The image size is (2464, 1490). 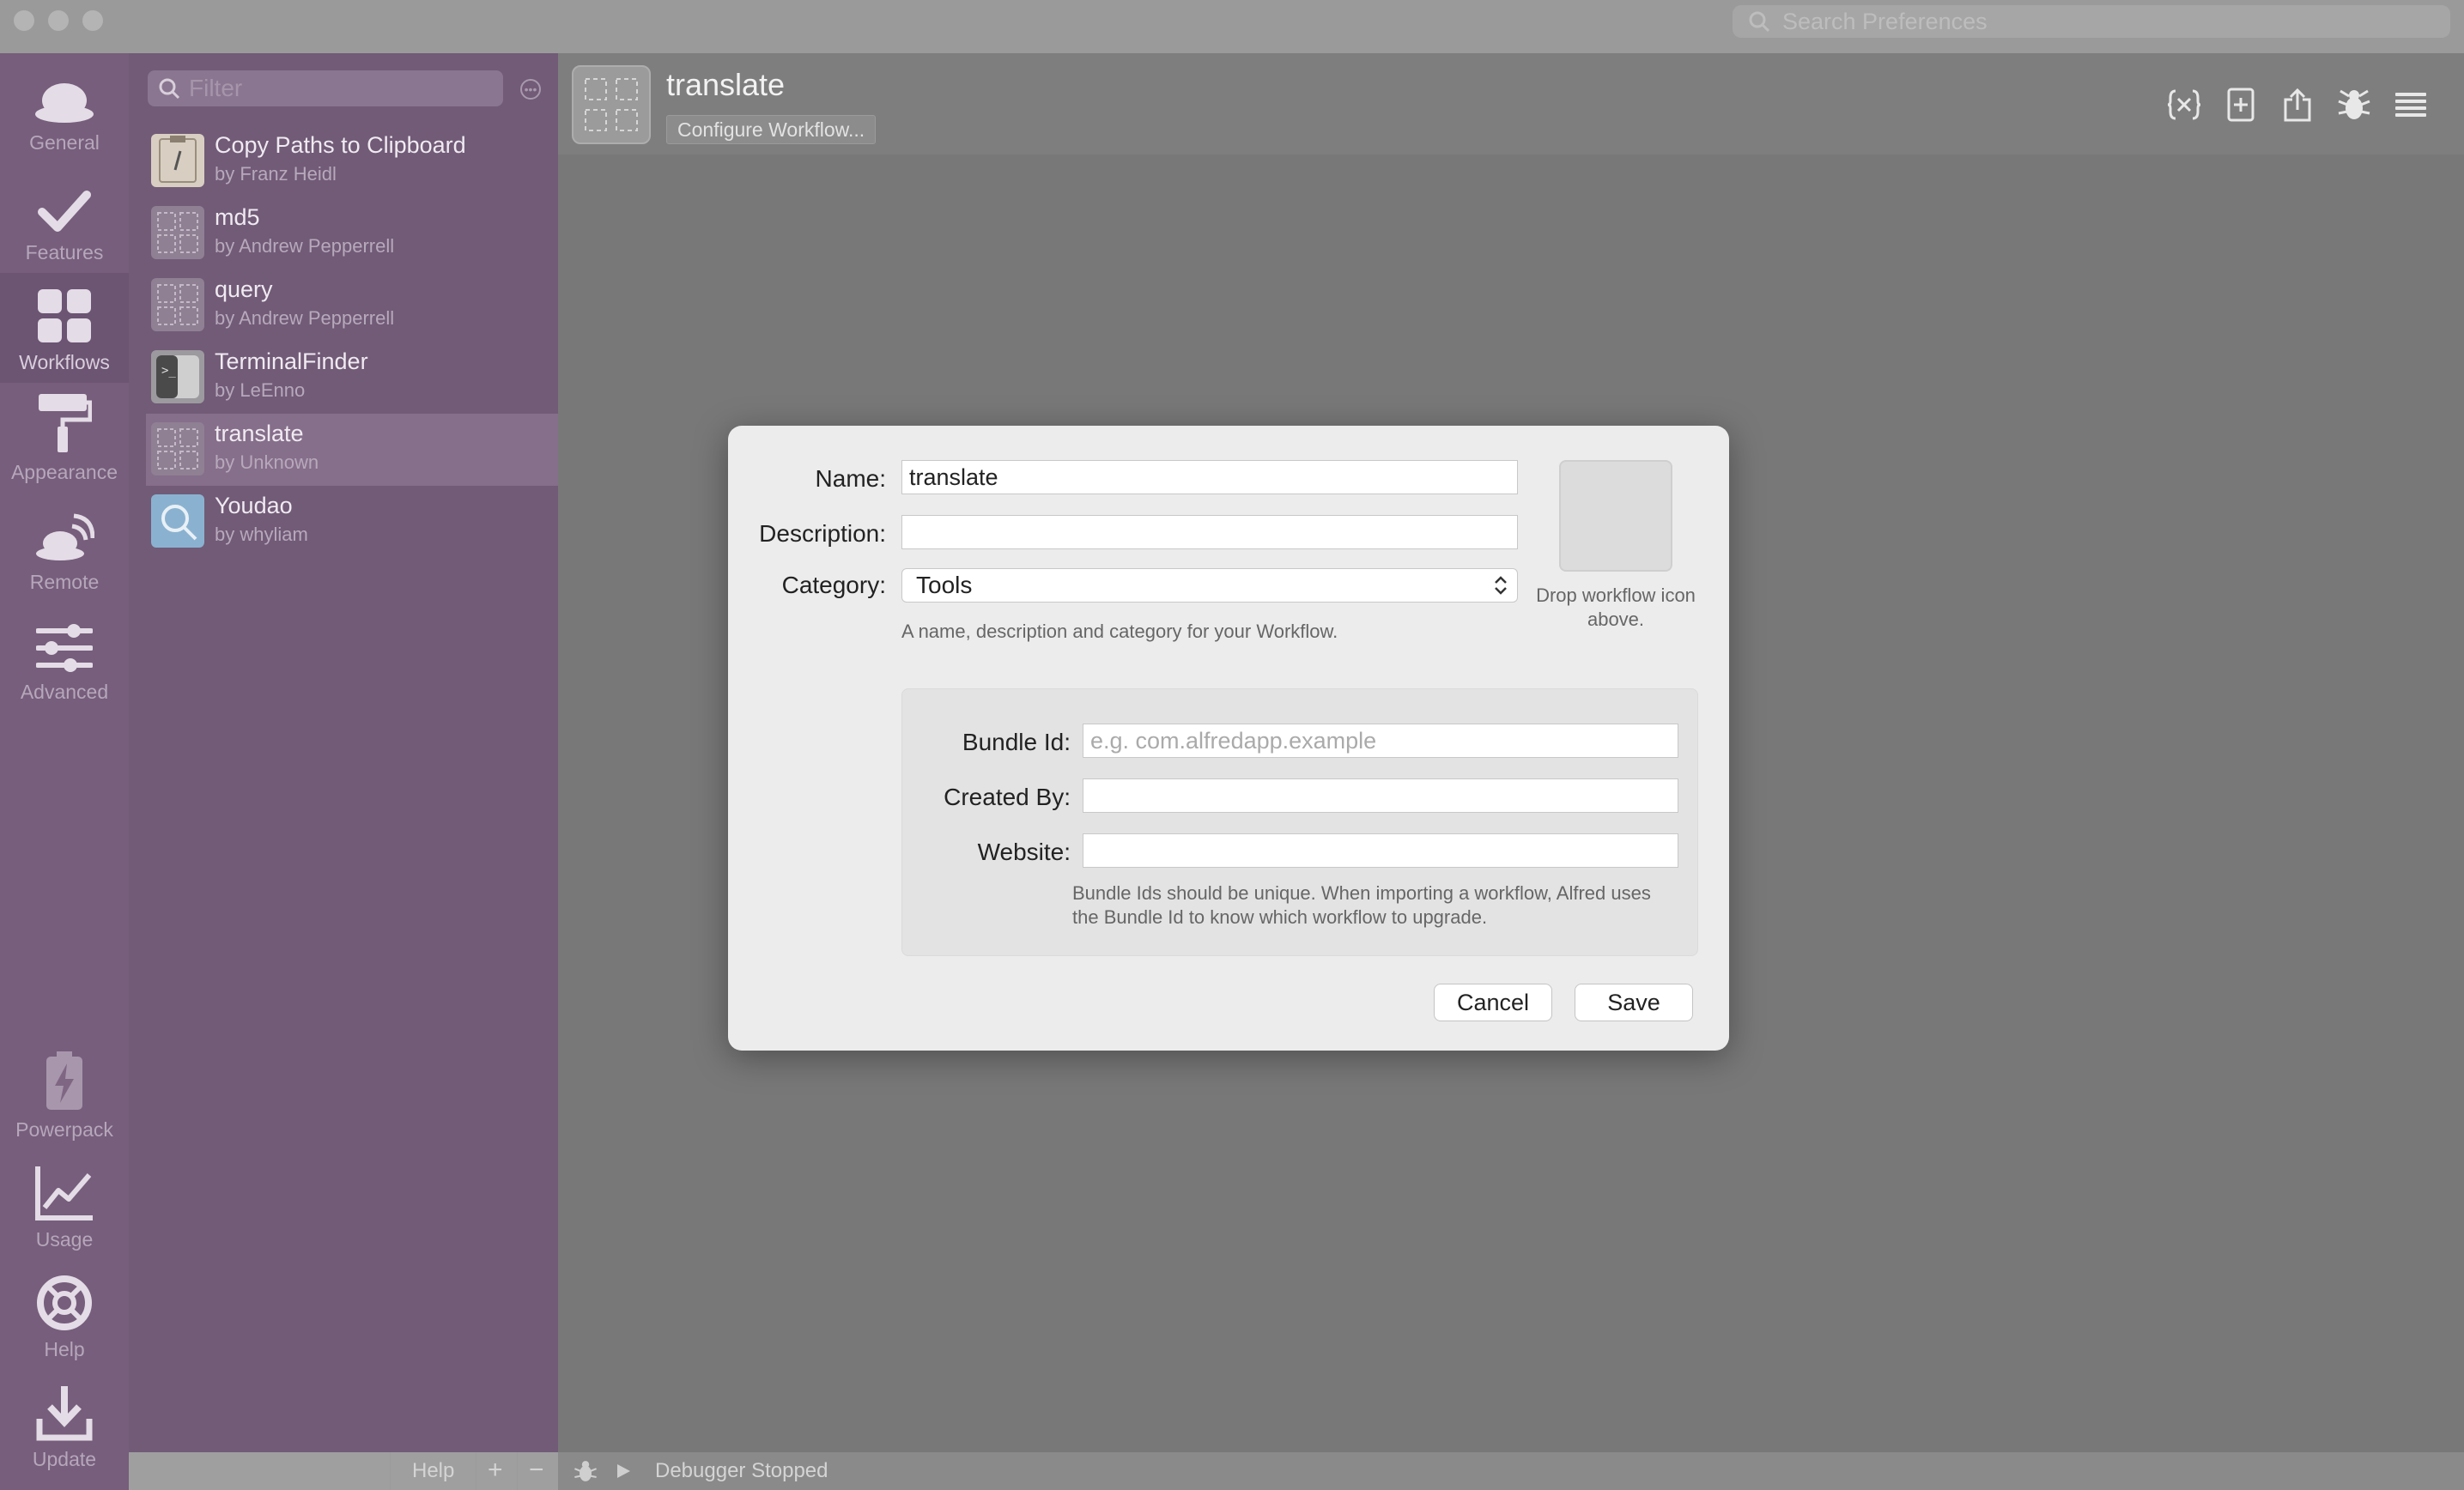 What do you see at coordinates (1380, 795) in the screenshot?
I see `created-by-field` at bounding box center [1380, 795].